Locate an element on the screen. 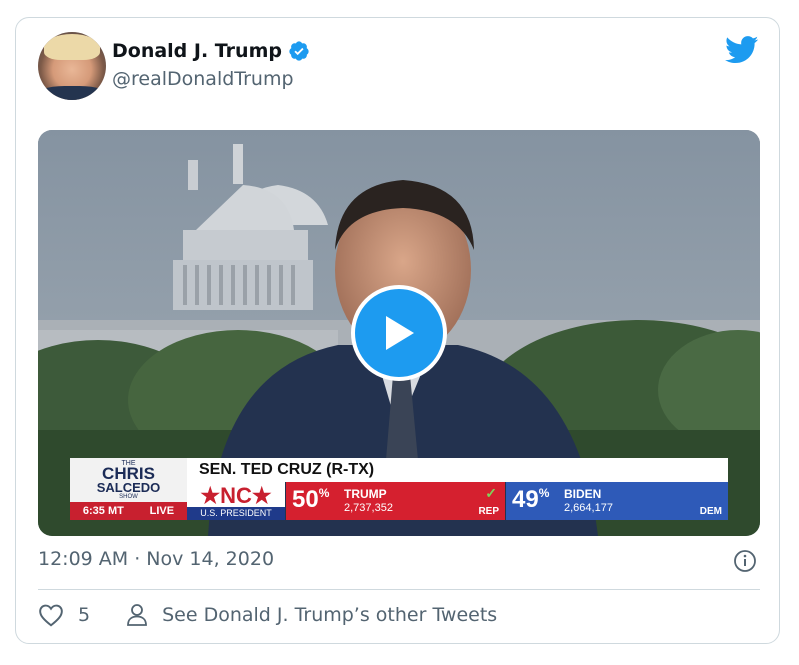  dem-result: 49% BIDEN 2,664,177 DEM is located at coordinates (617, 501).